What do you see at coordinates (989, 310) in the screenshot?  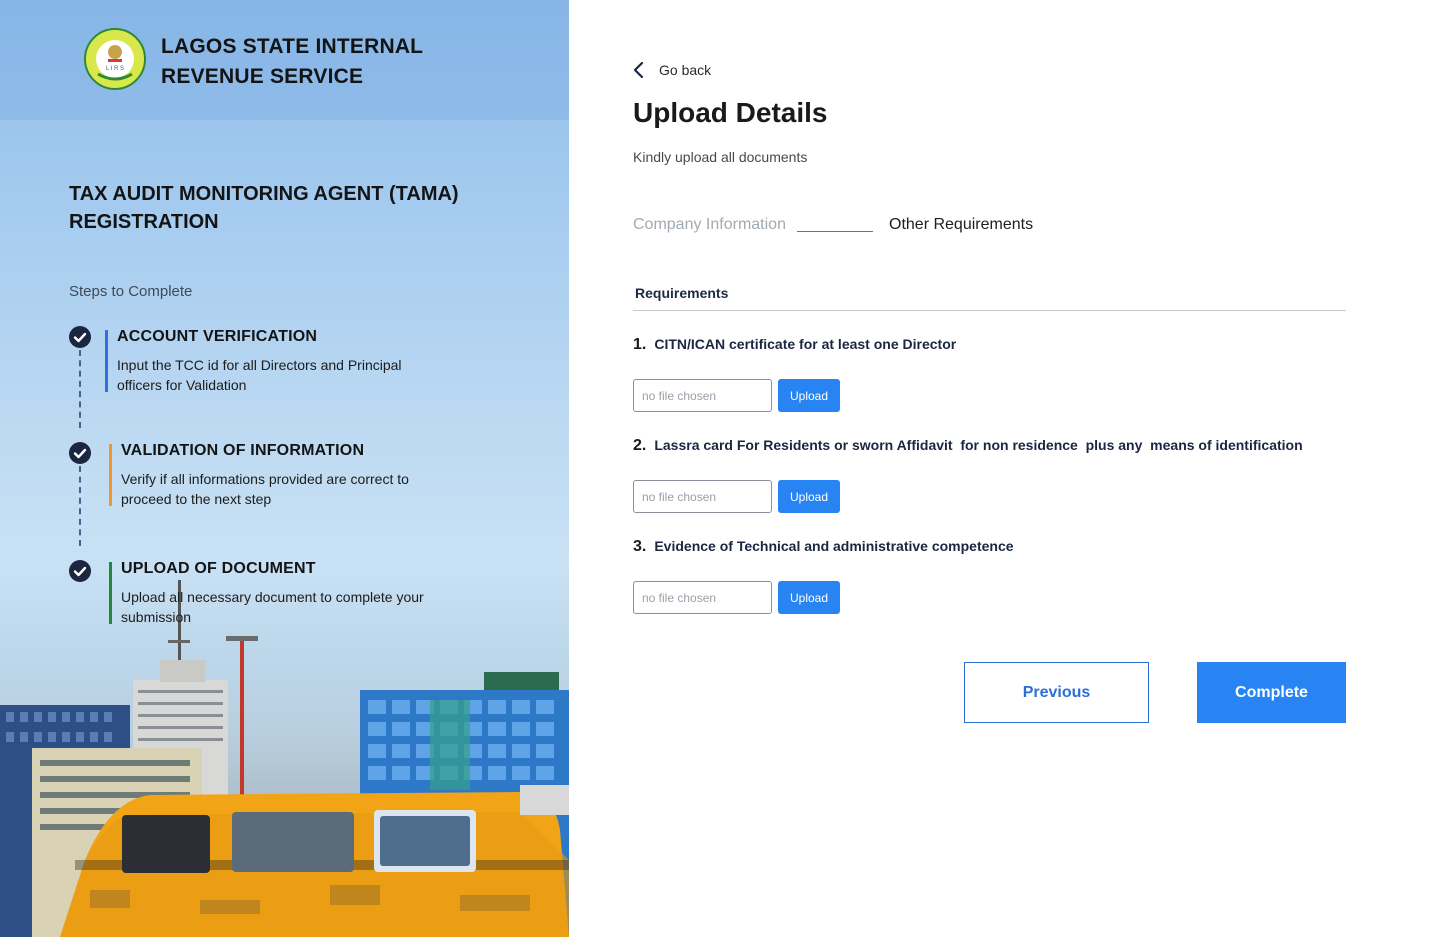 I see `requirements-divider` at bounding box center [989, 310].